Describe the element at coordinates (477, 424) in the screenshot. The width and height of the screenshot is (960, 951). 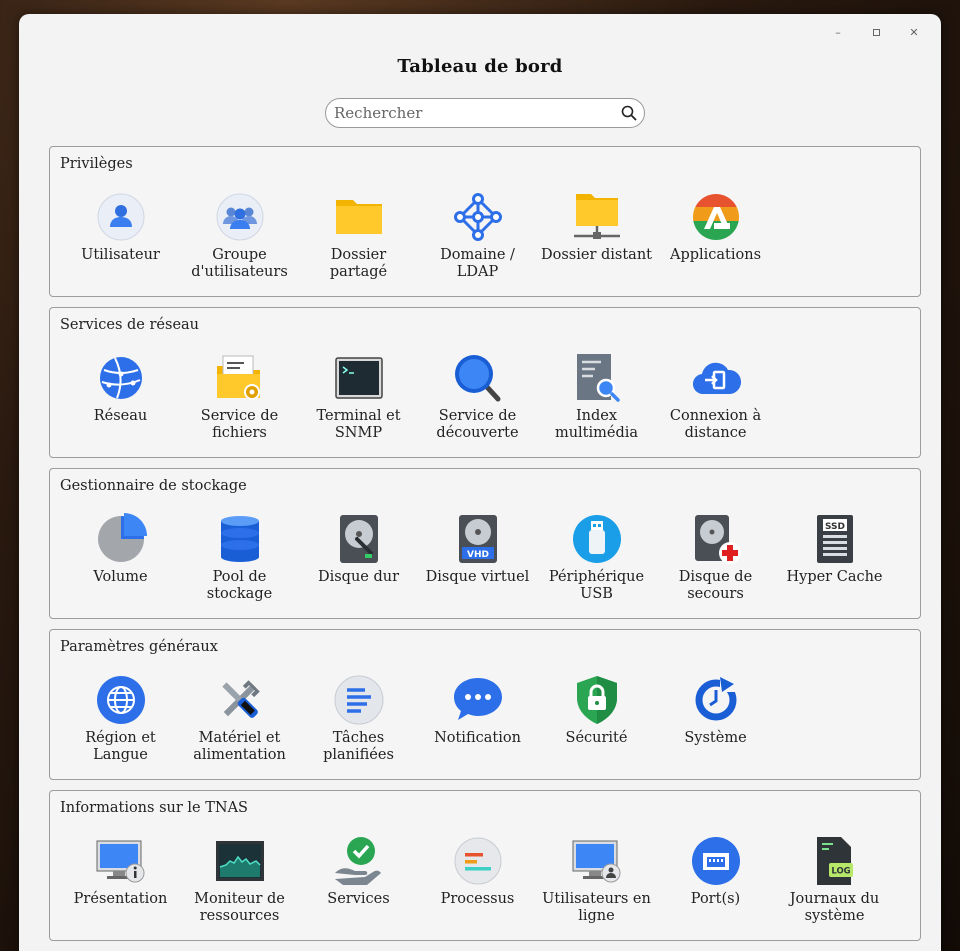
I see `app-item-label: Service de découverte` at that location.